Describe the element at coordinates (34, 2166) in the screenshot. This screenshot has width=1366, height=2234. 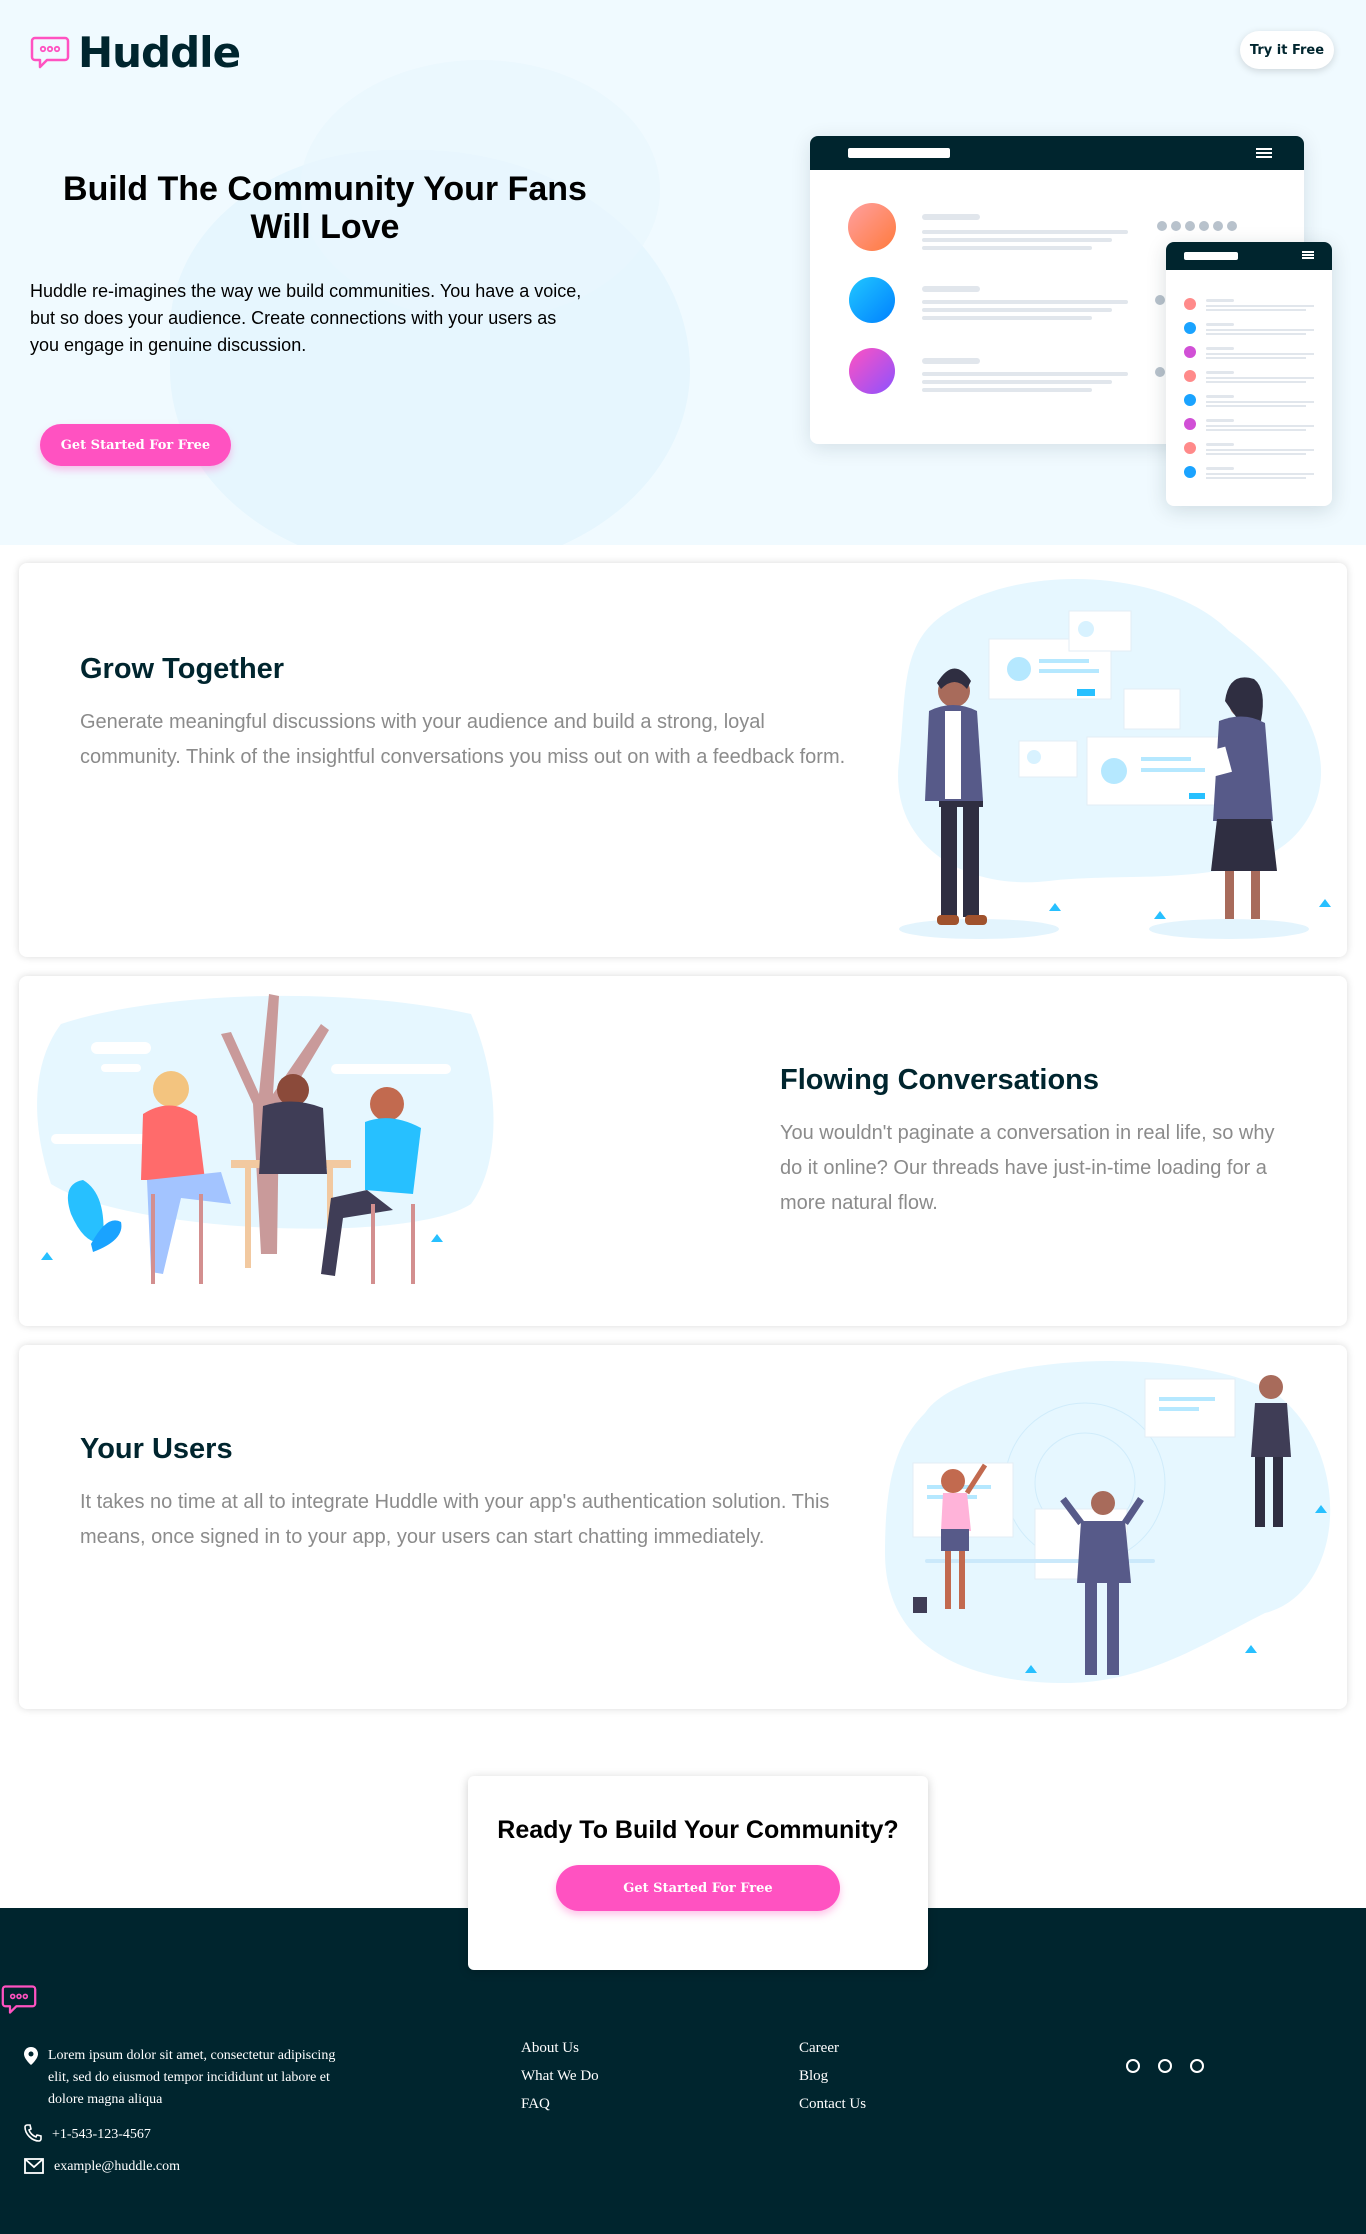
I see `email-icon` at that location.